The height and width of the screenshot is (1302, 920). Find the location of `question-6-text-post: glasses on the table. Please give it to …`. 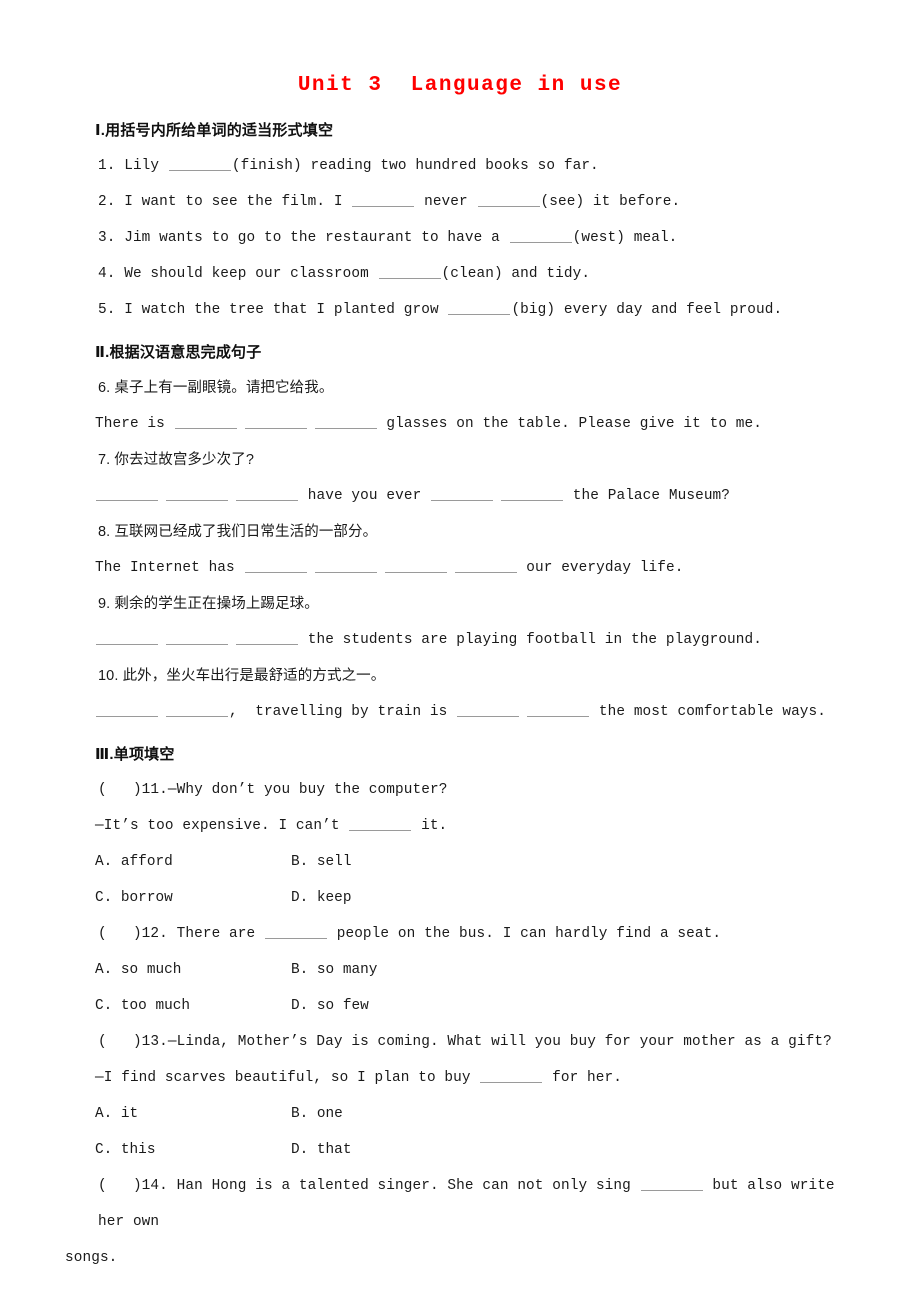

question-6-text-post: glasses on the table. Please give it to … is located at coordinates (569, 424).